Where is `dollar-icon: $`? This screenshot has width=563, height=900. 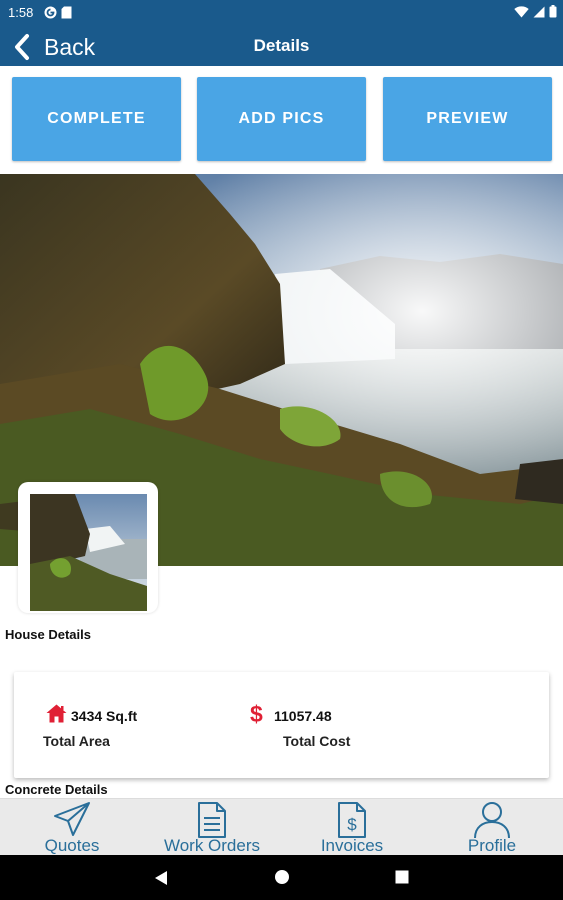
dollar-icon: $ is located at coordinates (256, 714).